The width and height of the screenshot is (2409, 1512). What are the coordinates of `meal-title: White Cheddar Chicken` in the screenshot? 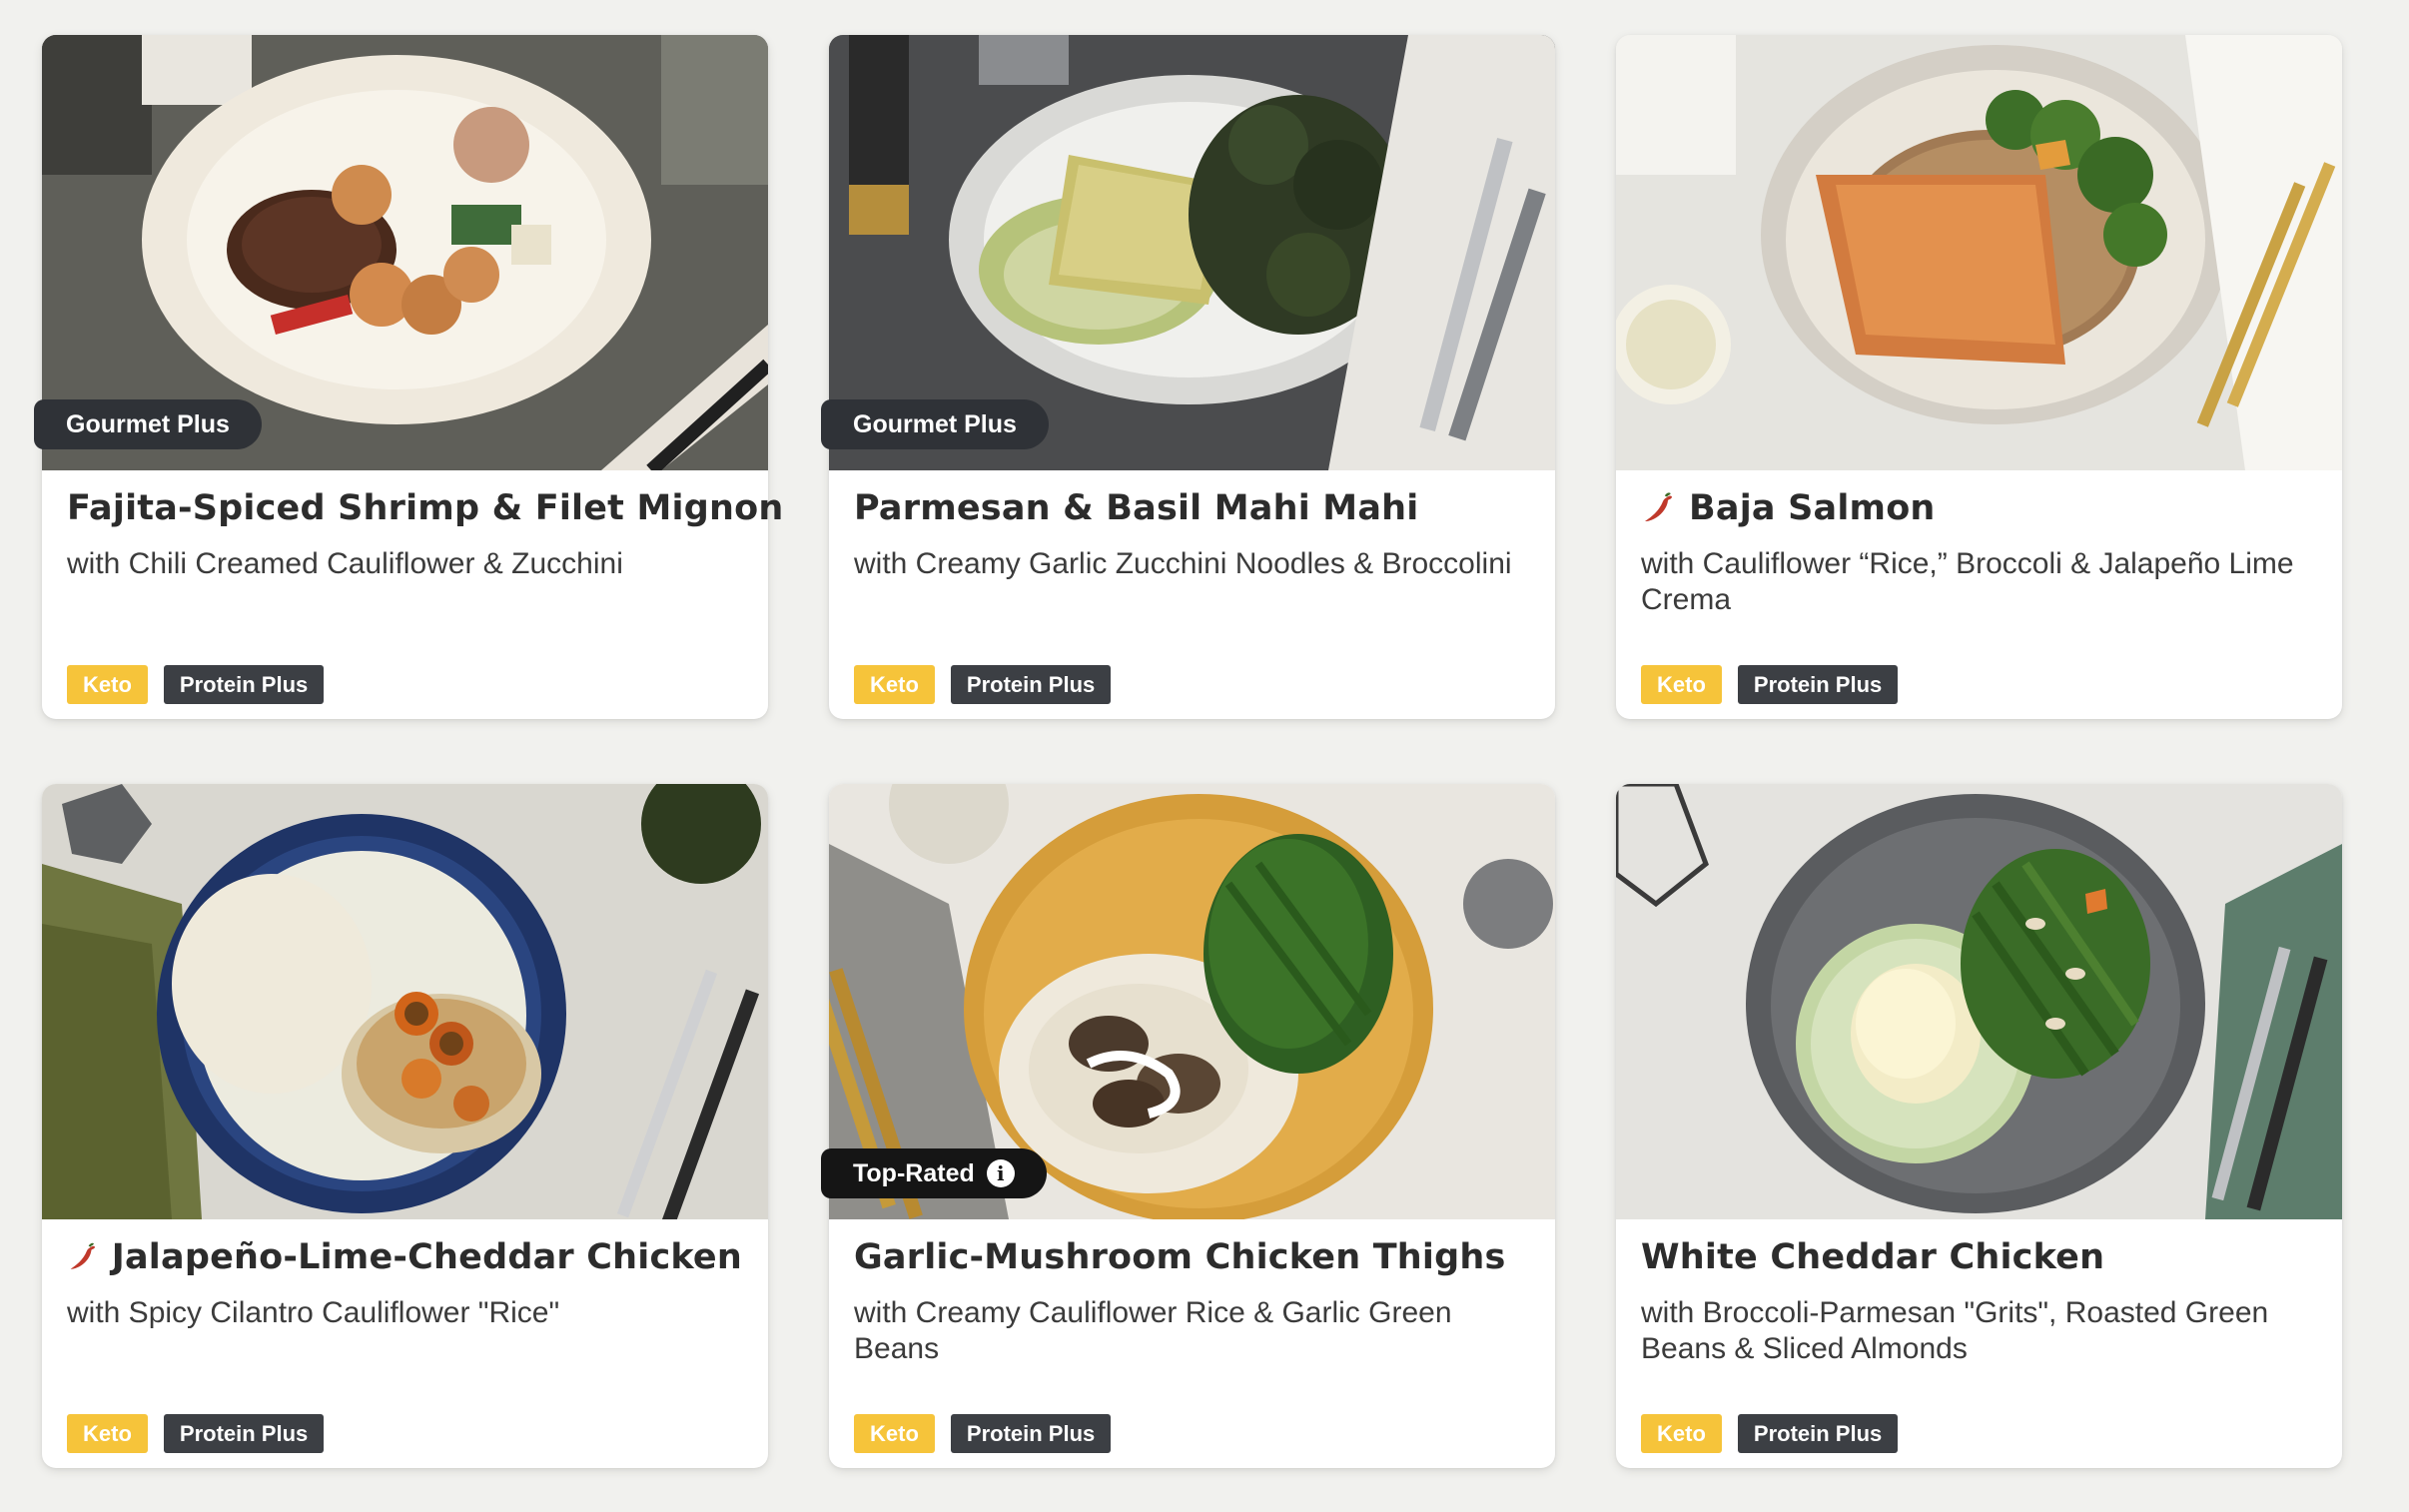 It's located at (1978, 1257).